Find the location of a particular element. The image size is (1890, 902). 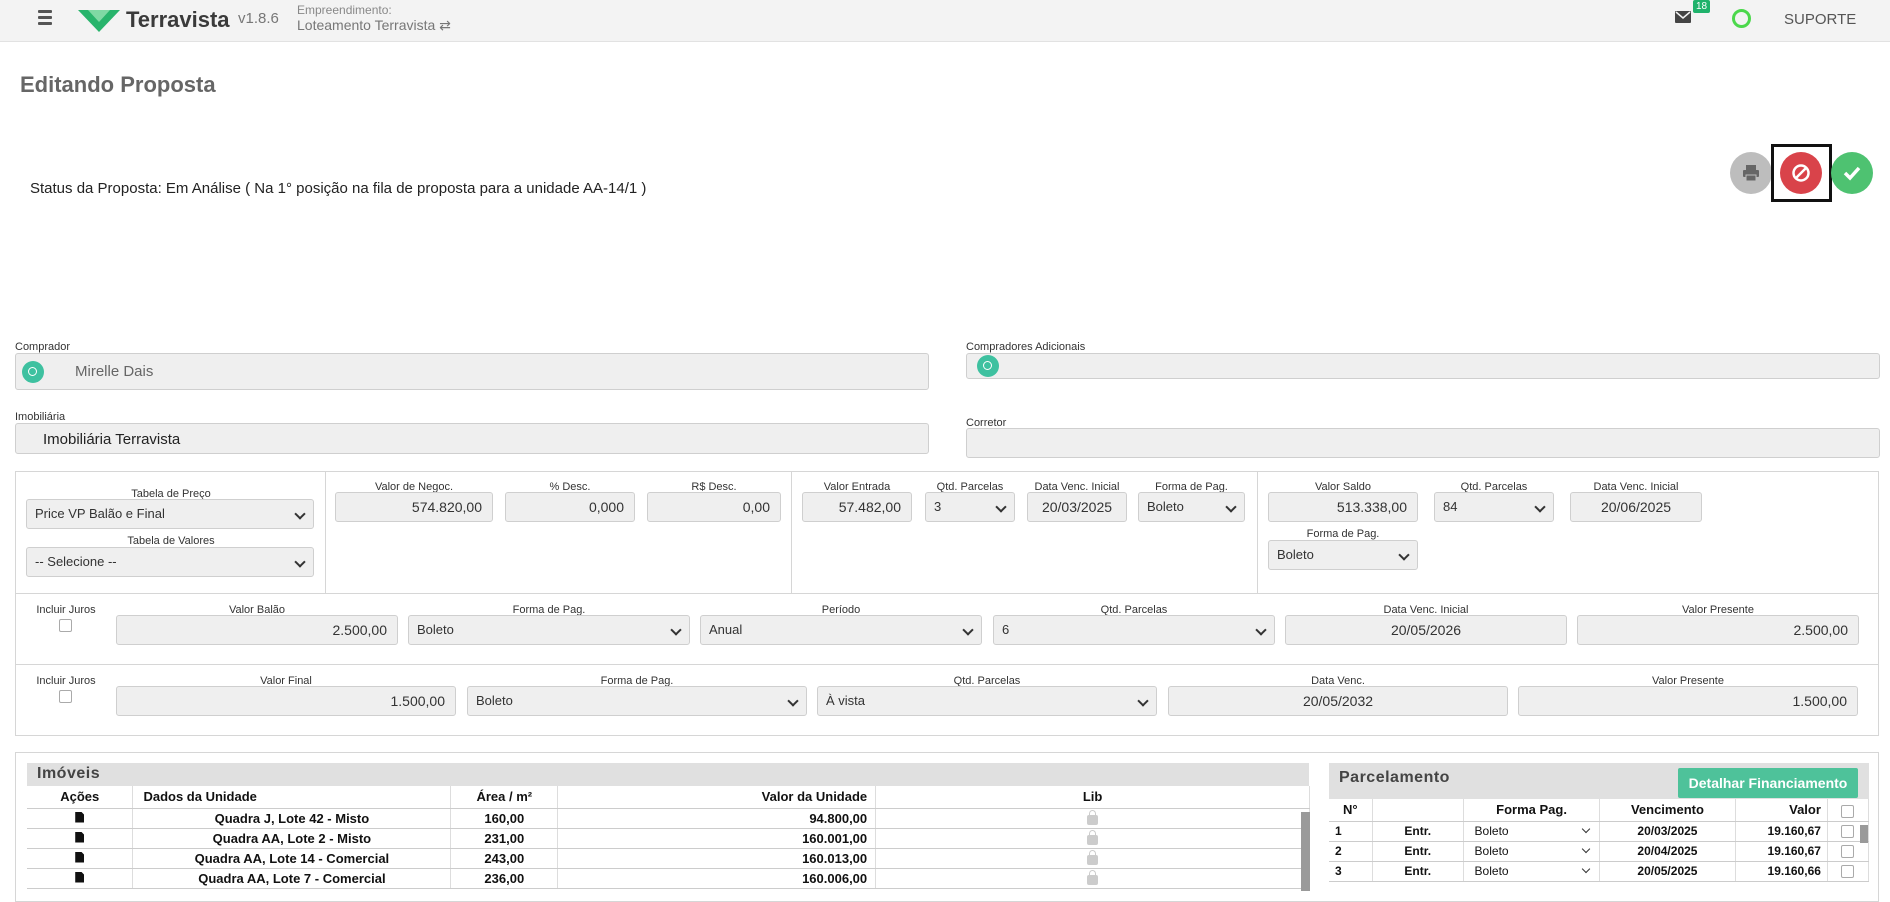

compradores-adicionais-field is located at coordinates (1423, 366).